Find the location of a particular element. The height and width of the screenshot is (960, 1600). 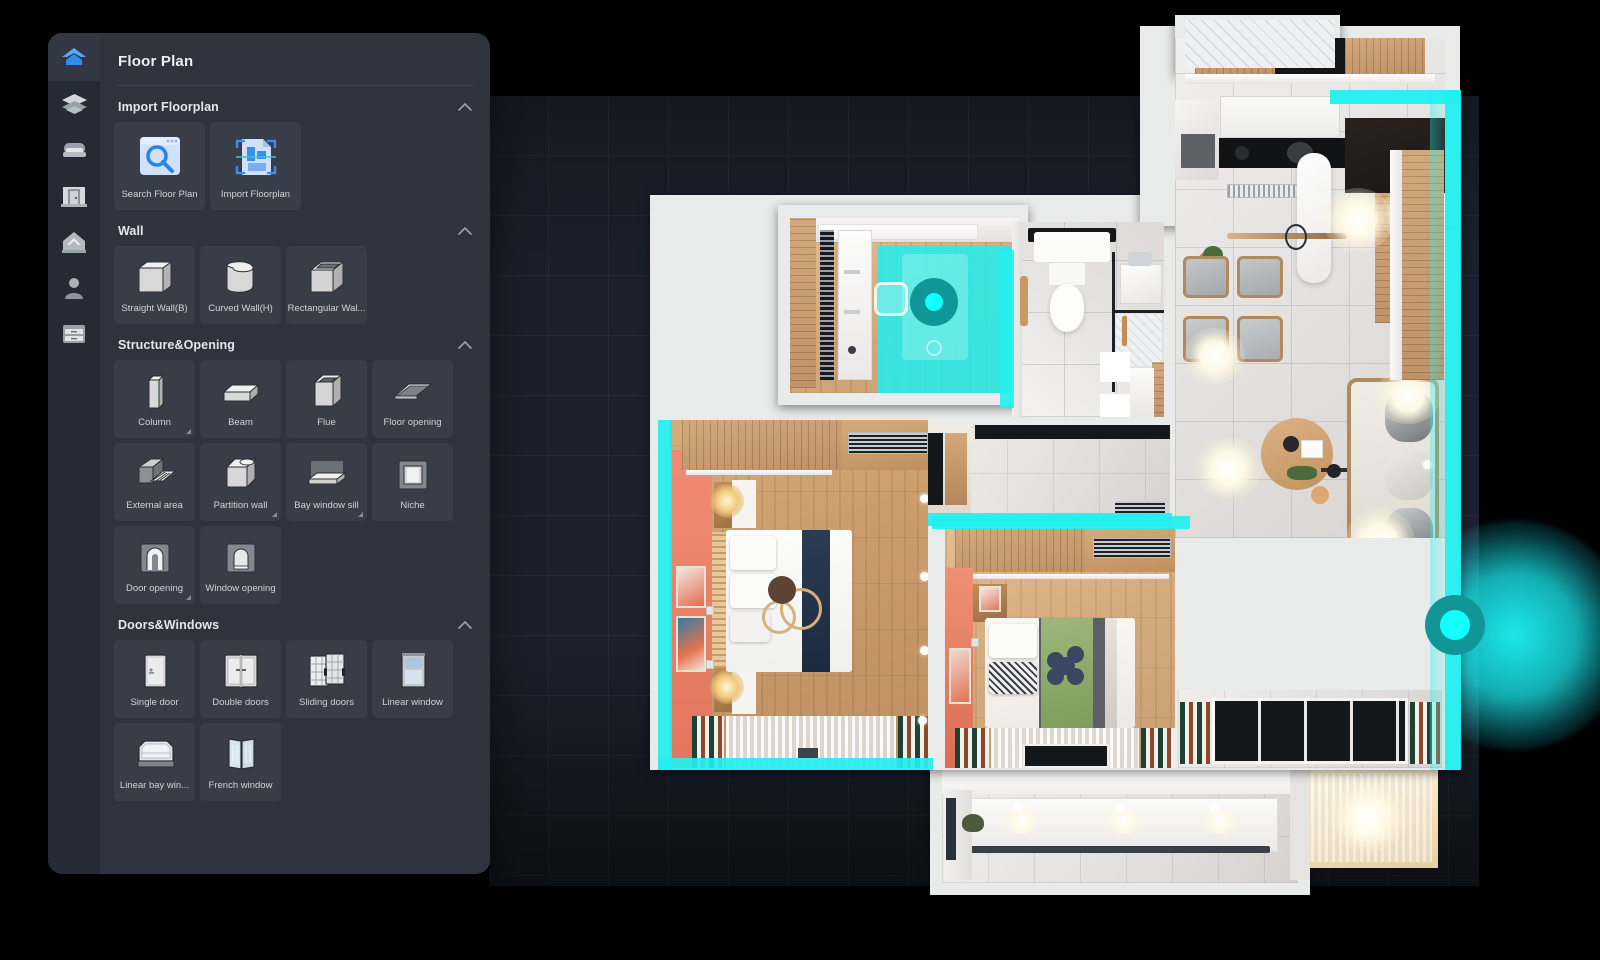

tool-tile-sliding-doors: Sliding doors is located at coordinates (326, 679).